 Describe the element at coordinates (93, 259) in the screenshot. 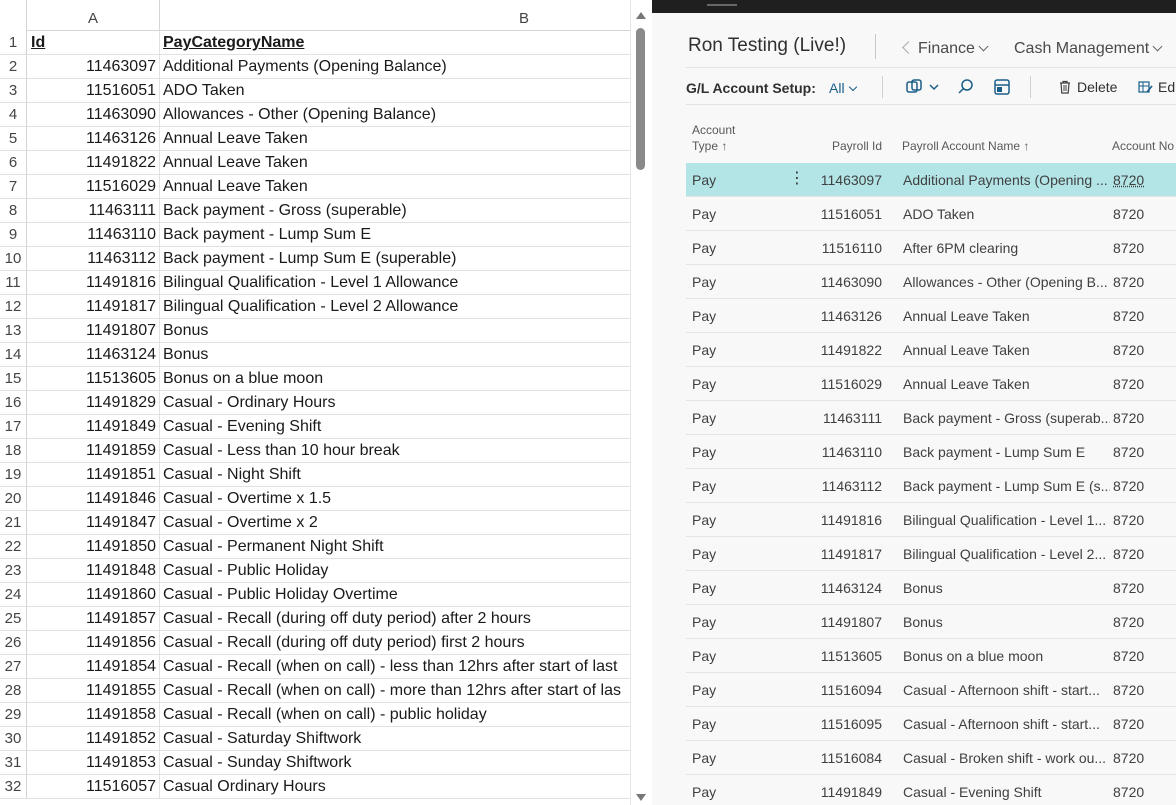

I see `cell-id: 11463112` at that location.